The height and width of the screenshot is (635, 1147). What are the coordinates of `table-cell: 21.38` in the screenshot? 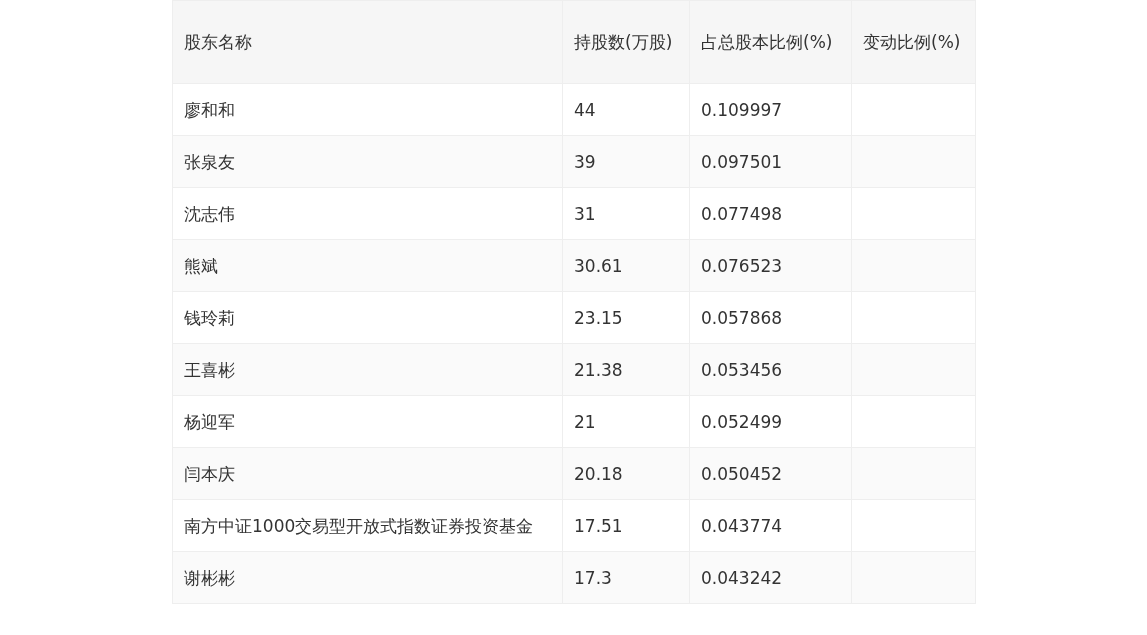 It's located at (626, 369).